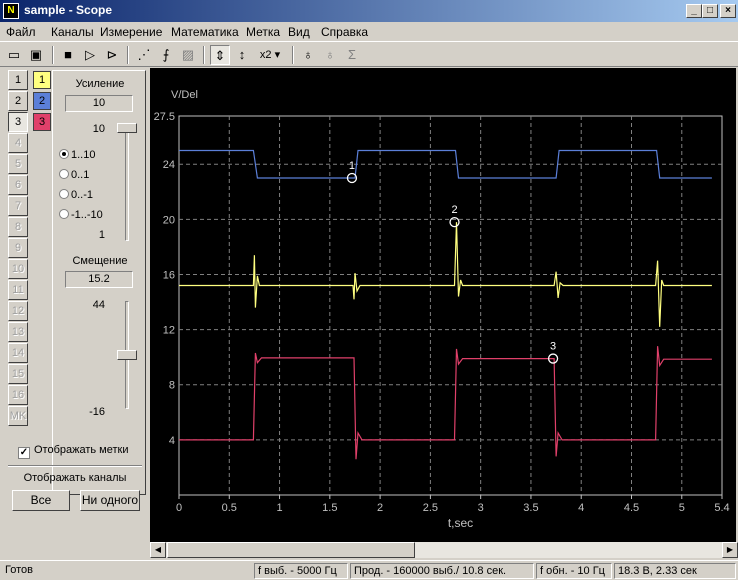 This screenshot has width=738, height=580. What do you see at coordinates (430, 508) in the screenshot?
I see `x-tick-label: 2.5` at bounding box center [430, 508].